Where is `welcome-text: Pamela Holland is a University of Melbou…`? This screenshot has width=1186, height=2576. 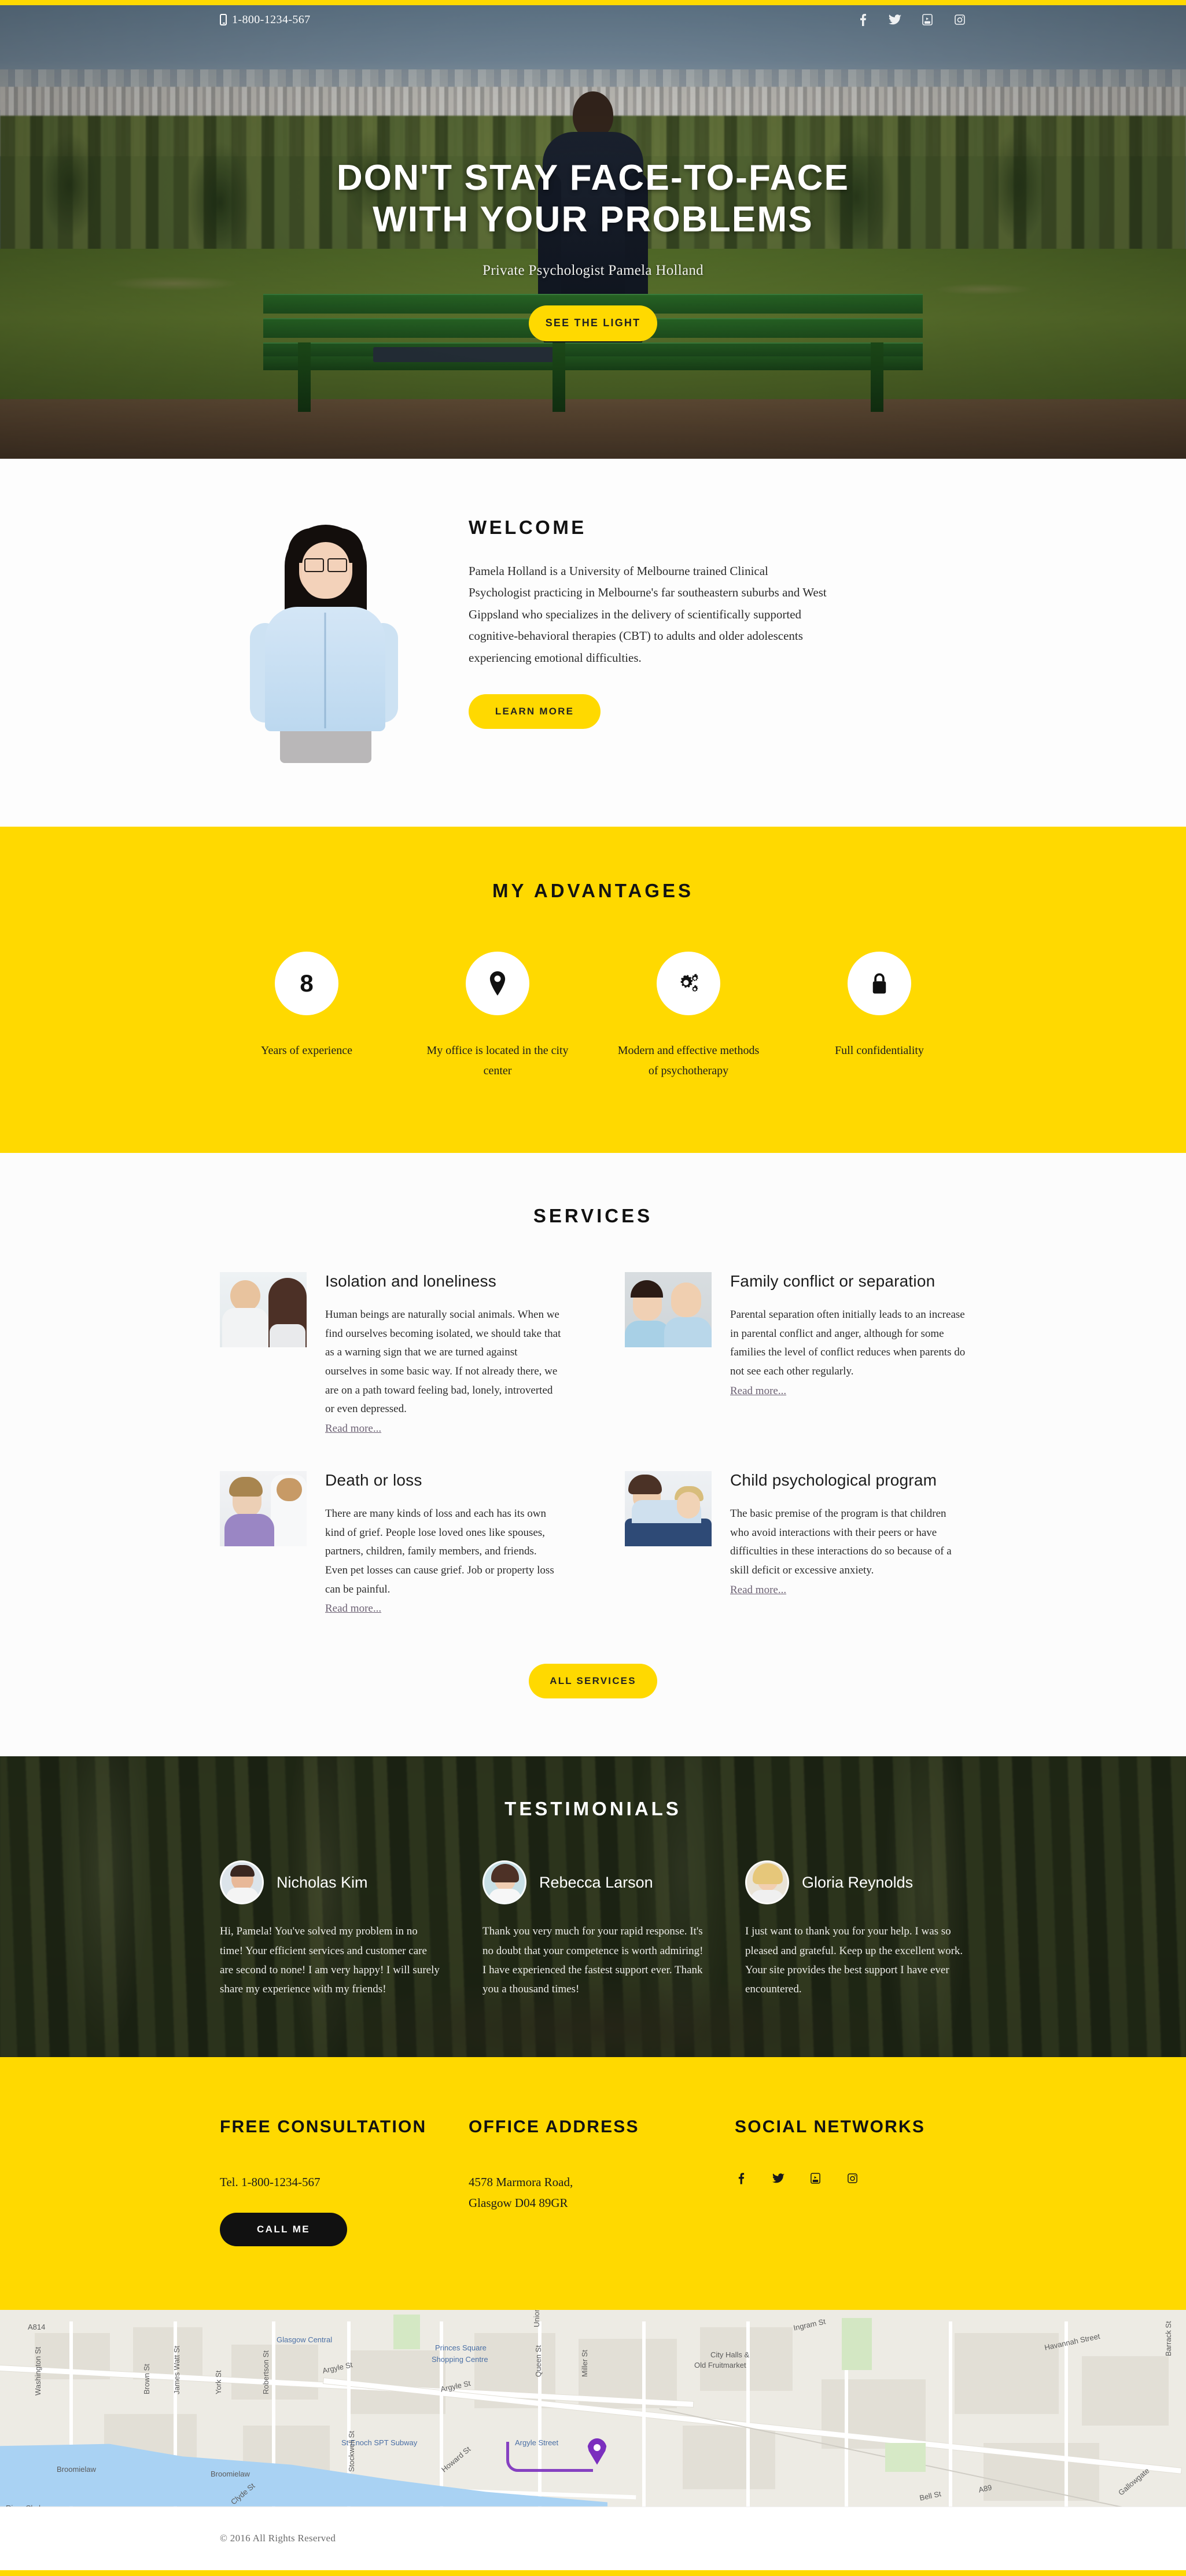
welcome-text: Pamela Holland is a University of Melbou… is located at coordinates (648, 614).